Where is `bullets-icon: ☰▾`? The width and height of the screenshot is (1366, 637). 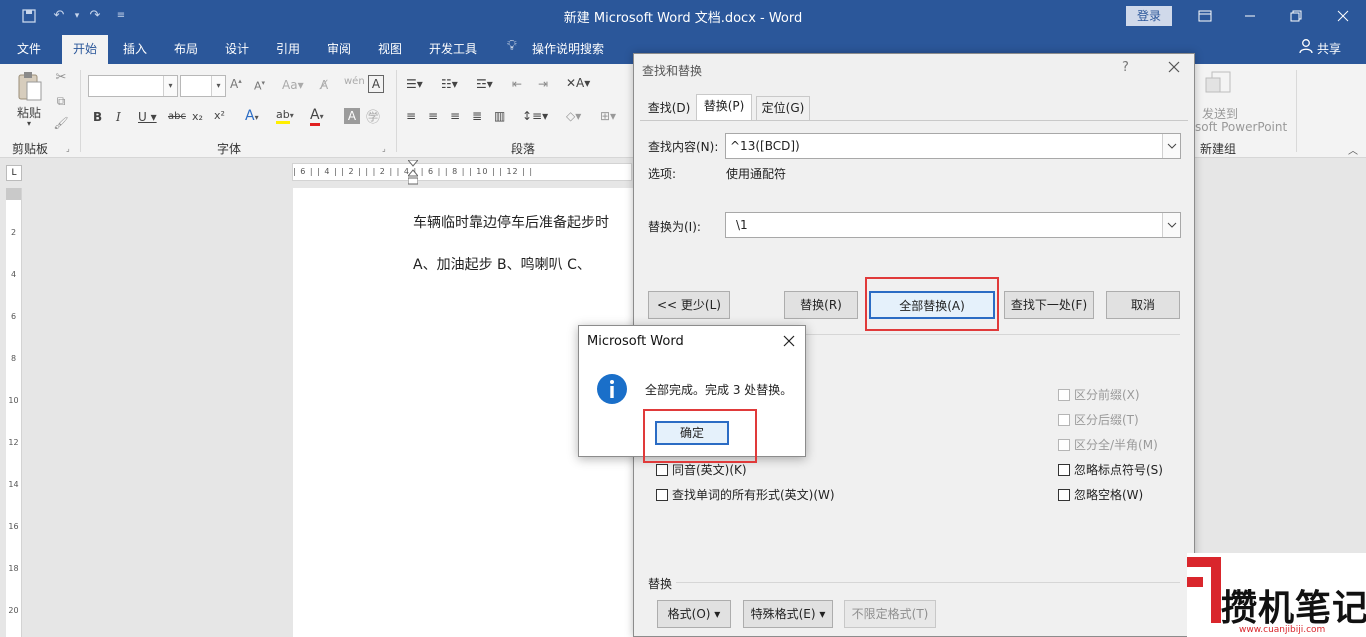
bullets-icon: ☰▾ is located at coordinates (414, 84).